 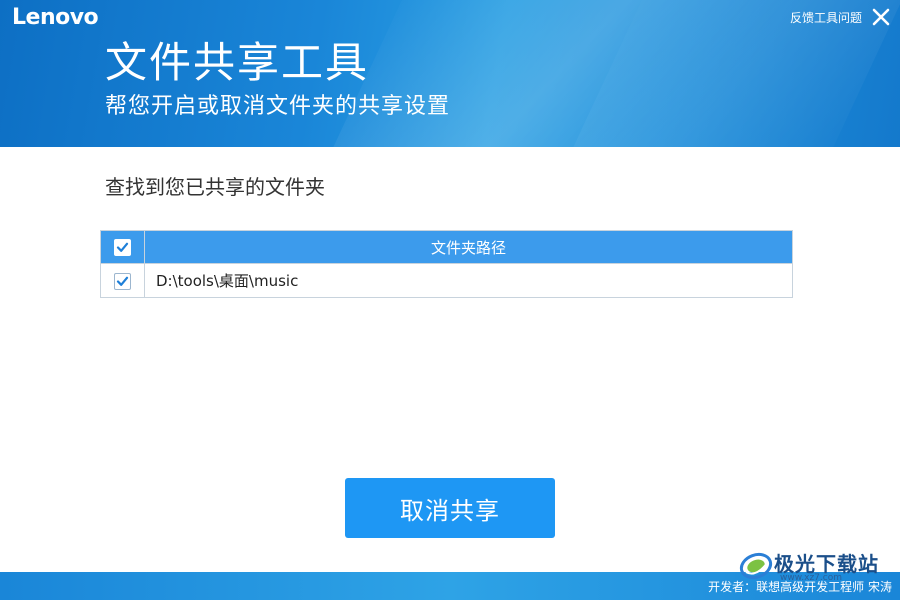 What do you see at coordinates (468, 280) in the screenshot?
I see `folder-path-cell: D:\tools\桌面\music` at bounding box center [468, 280].